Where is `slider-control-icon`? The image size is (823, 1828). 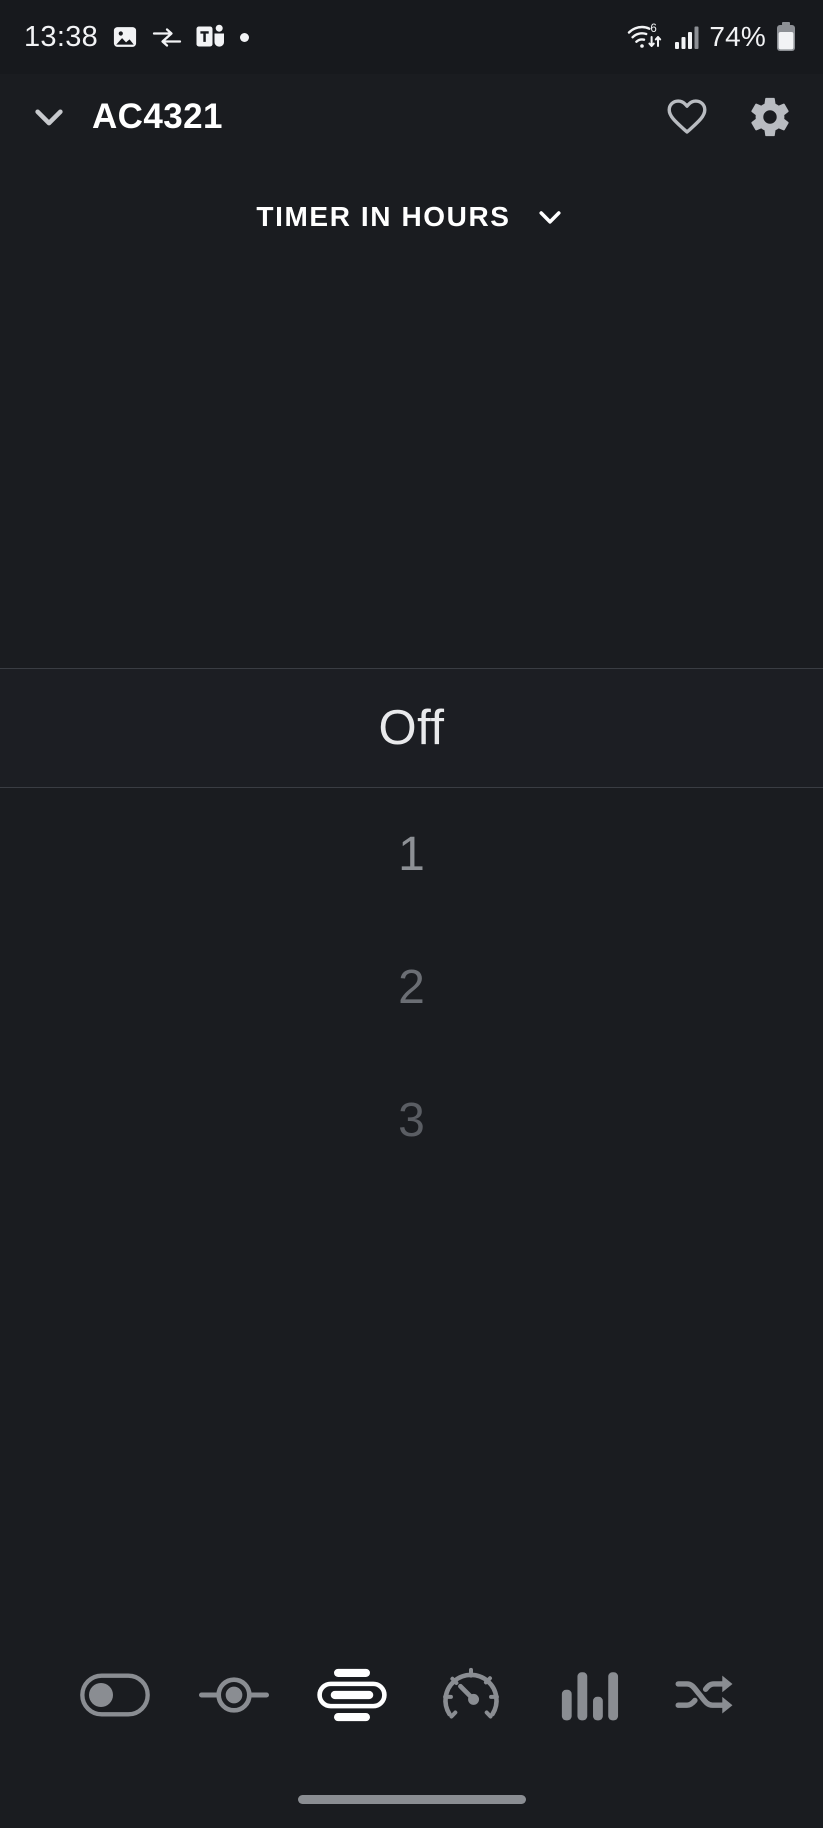 slider-control-icon is located at coordinates (234, 1695).